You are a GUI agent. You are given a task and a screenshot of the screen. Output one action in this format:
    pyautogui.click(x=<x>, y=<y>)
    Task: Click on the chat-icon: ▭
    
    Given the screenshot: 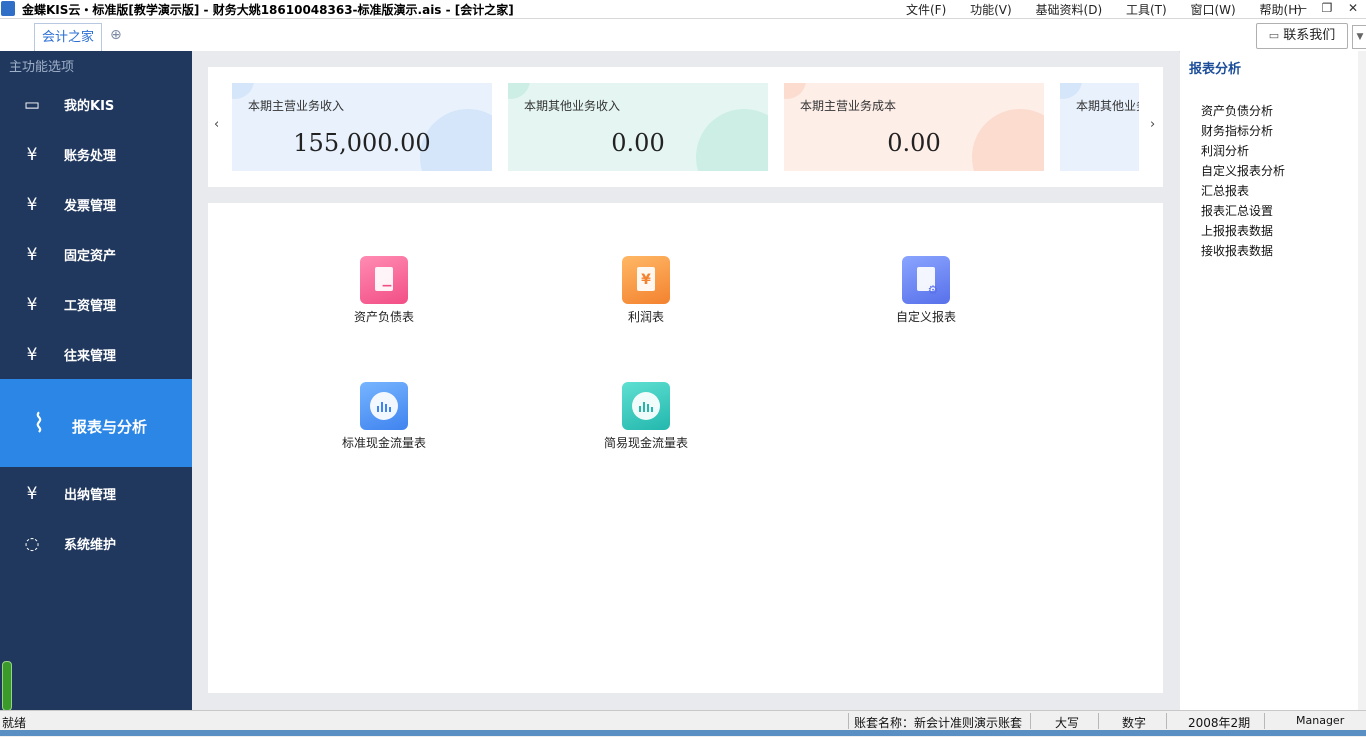 What is the action you would take?
    pyautogui.click(x=1274, y=35)
    